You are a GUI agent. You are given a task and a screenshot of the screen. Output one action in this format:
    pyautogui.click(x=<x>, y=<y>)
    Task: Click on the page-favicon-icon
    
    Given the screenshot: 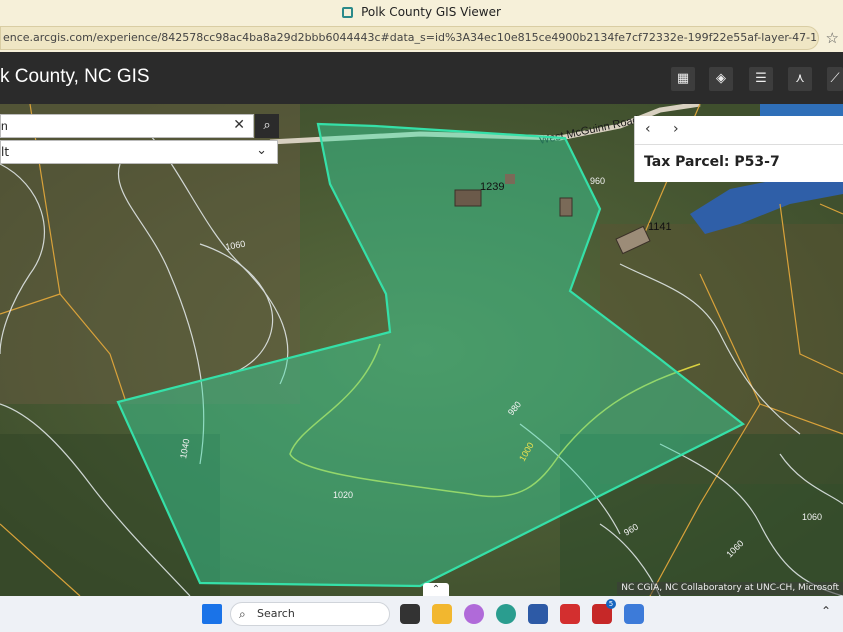 What is the action you would take?
    pyautogui.click(x=348, y=12)
    